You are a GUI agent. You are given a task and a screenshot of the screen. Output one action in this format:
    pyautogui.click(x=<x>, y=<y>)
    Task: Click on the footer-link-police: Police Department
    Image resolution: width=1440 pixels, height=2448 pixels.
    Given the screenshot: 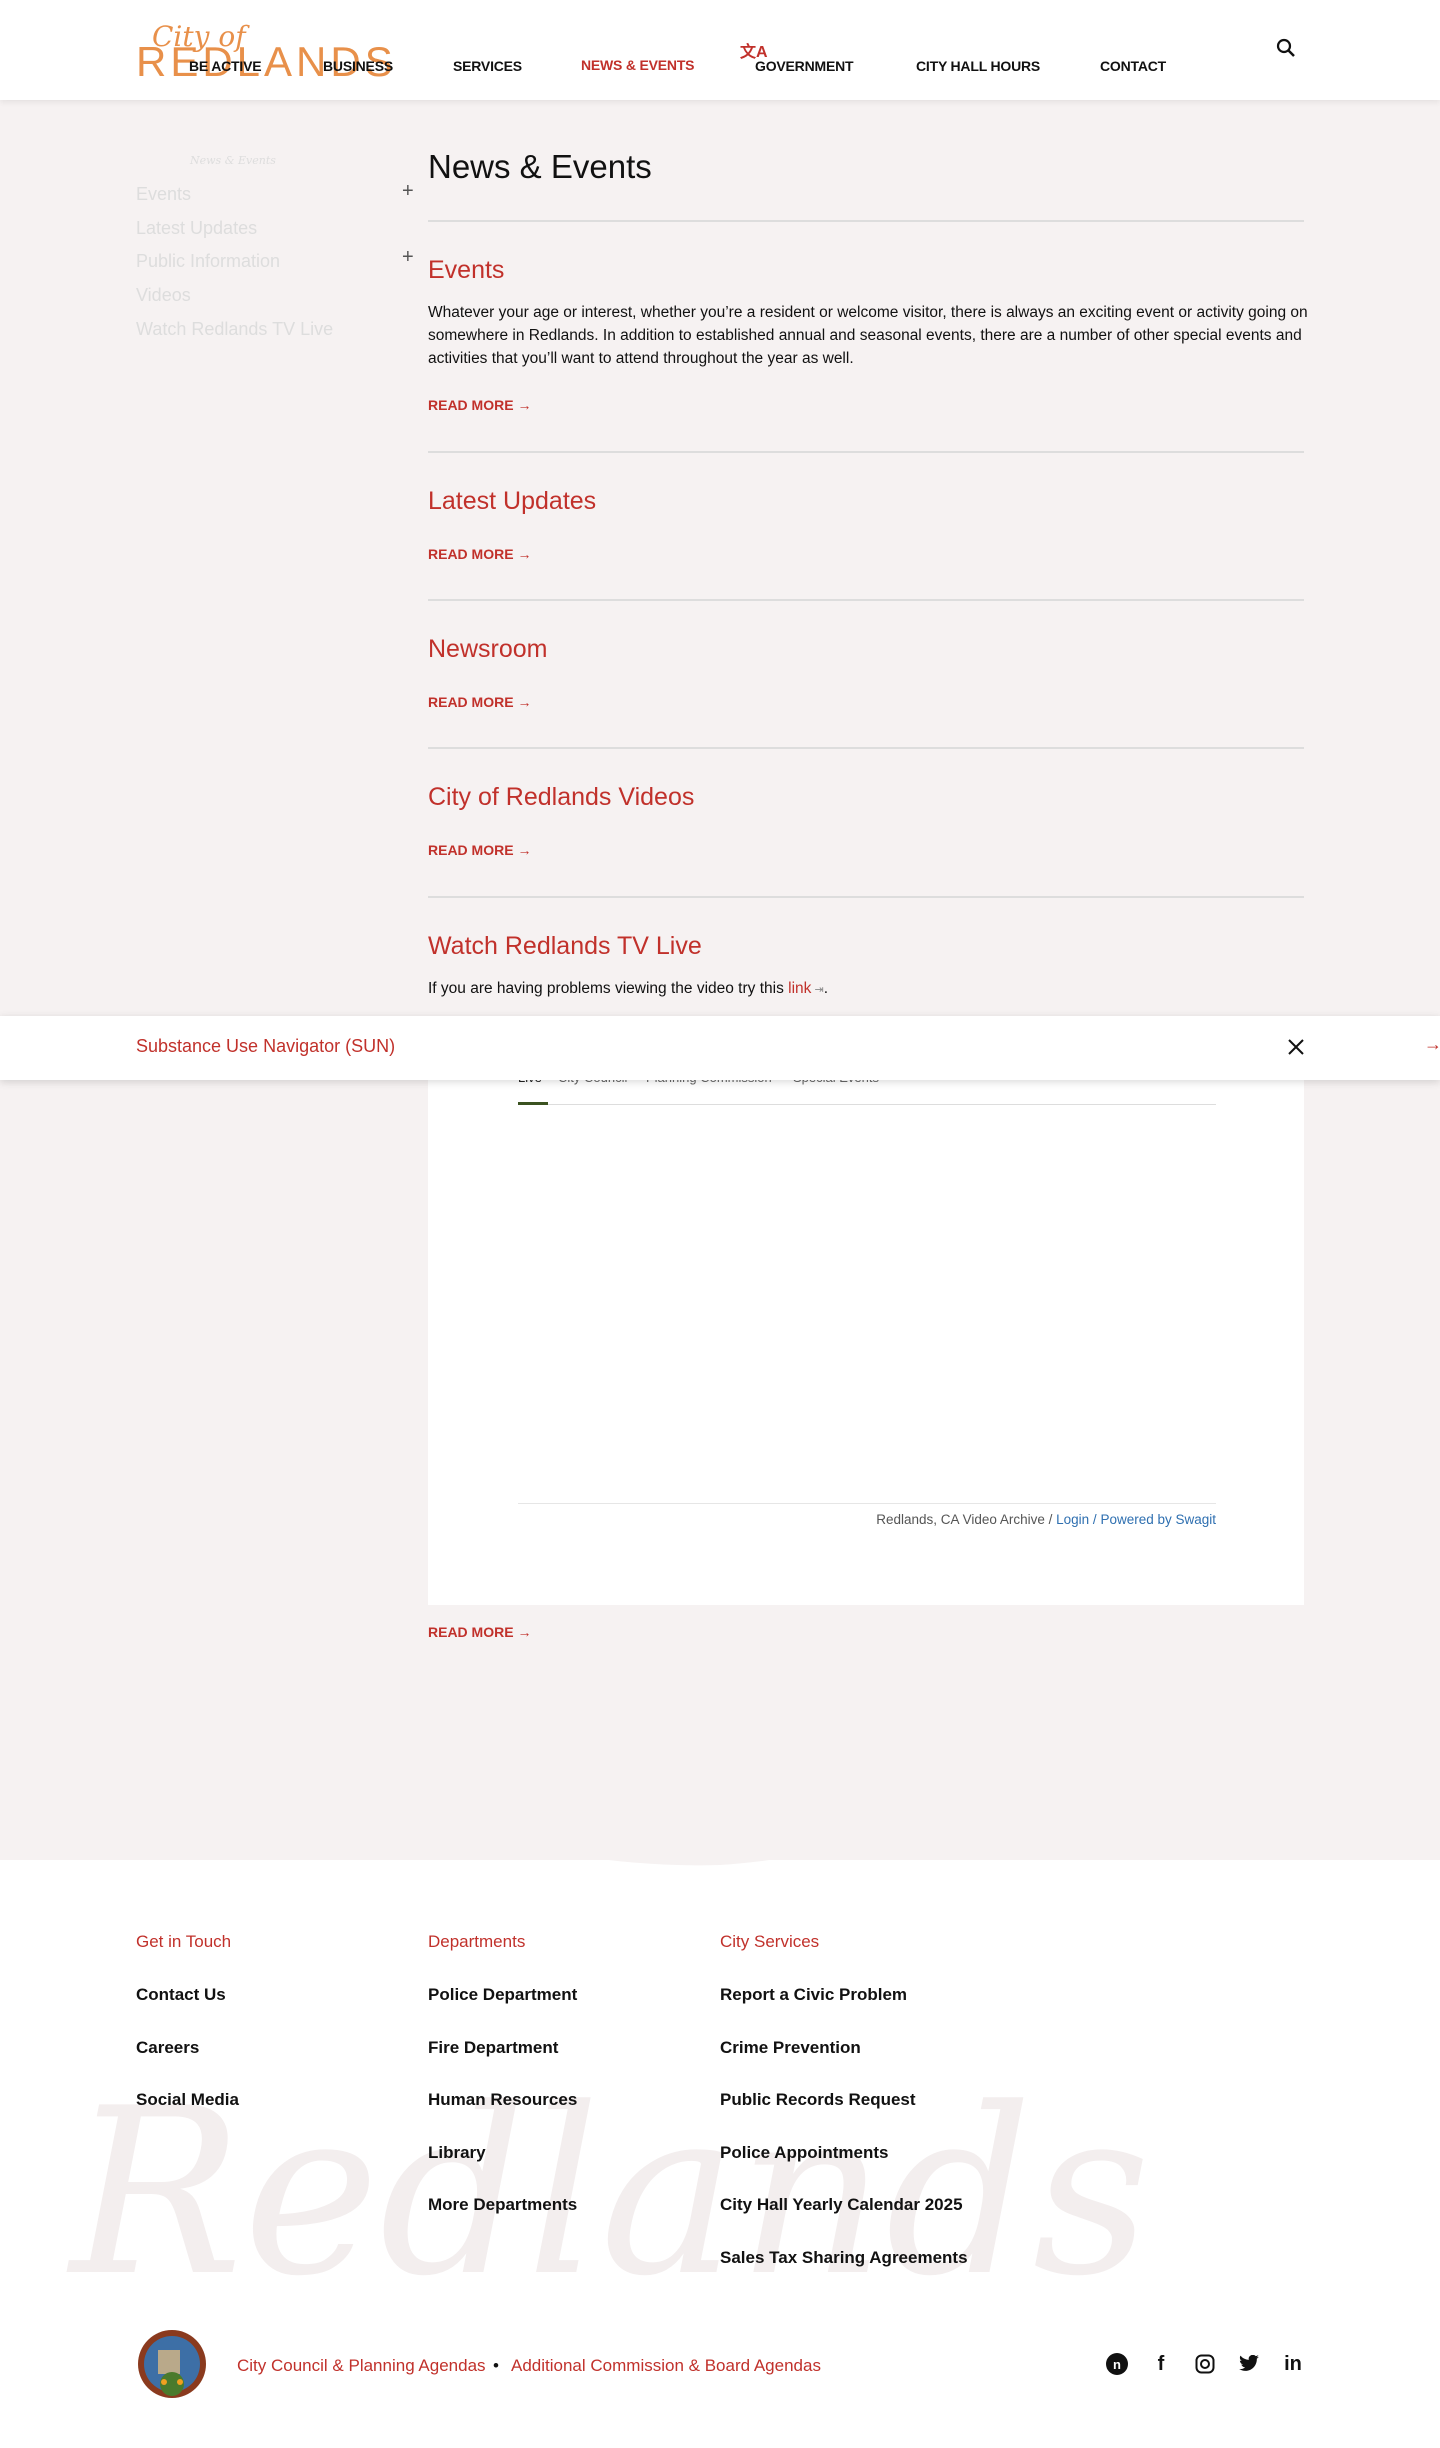 What is the action you would take?
    pyautogui.click(x=502, y=1995)
    